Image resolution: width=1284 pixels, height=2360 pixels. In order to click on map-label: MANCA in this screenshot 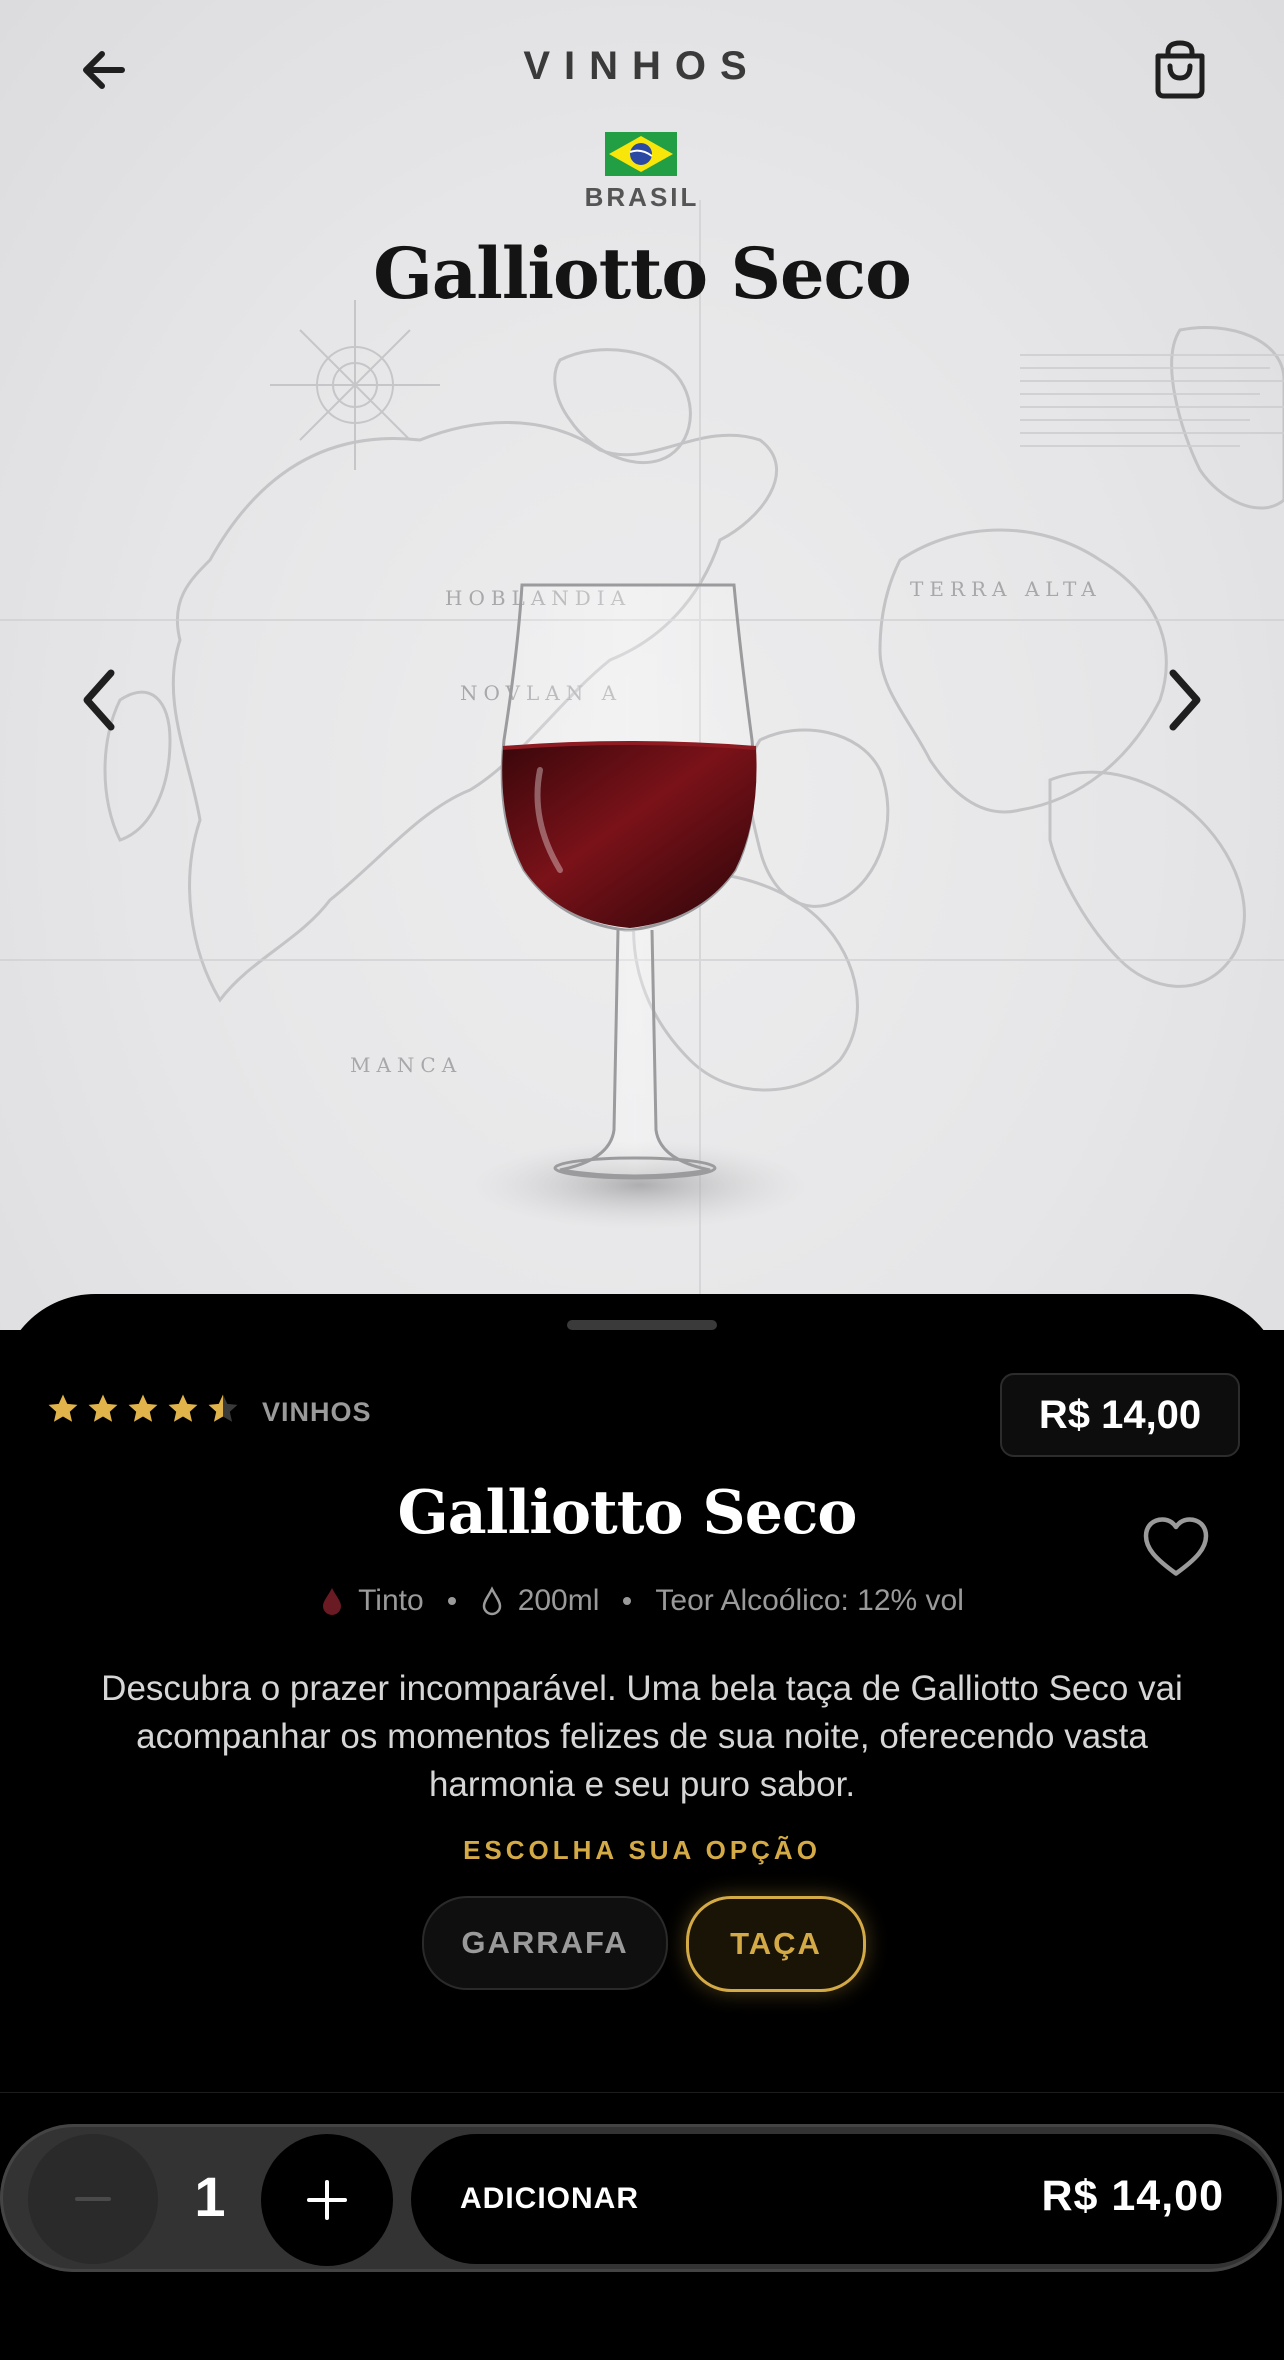, I will do `click(406, 1065)`.